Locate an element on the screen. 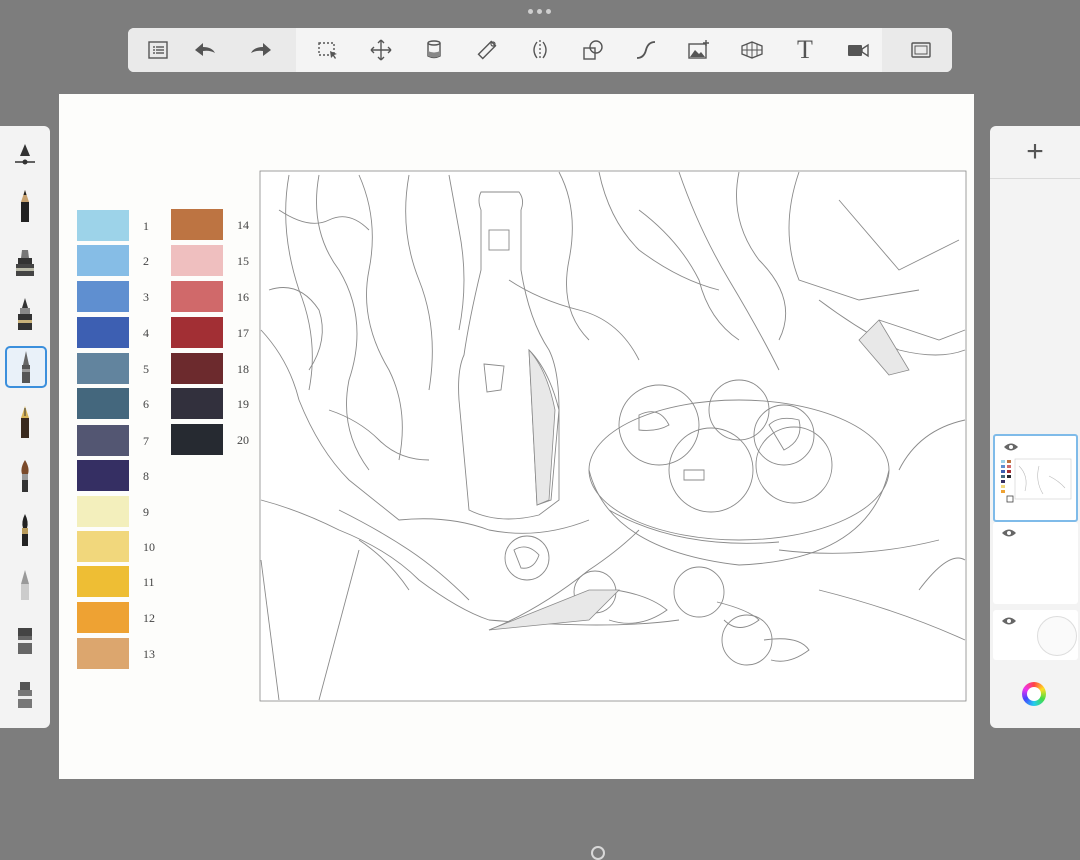 This screenshot has height=860, width=1080. time-lapse-icon is located at coordinates (858, 50).